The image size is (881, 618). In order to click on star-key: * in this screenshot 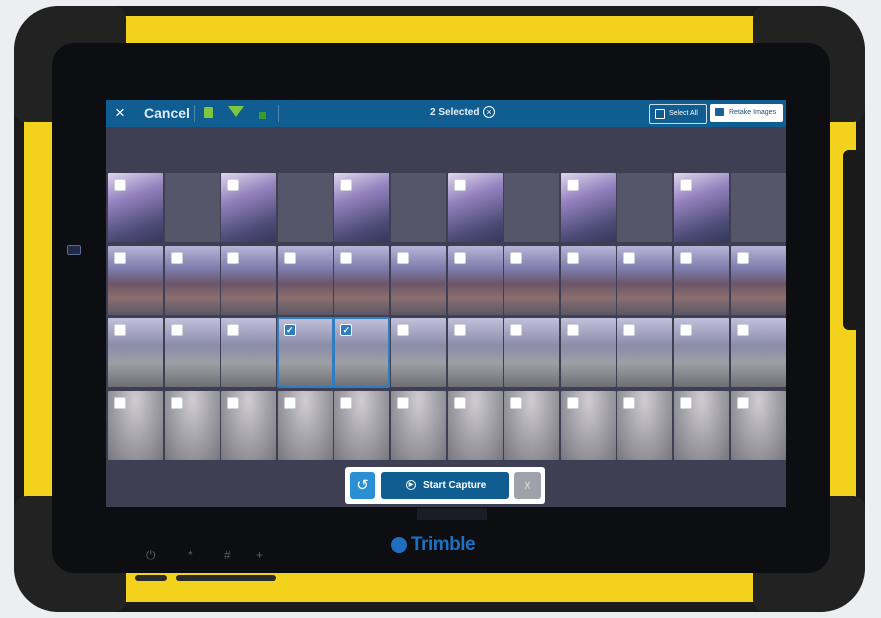, I will do `click(190, 555)`.